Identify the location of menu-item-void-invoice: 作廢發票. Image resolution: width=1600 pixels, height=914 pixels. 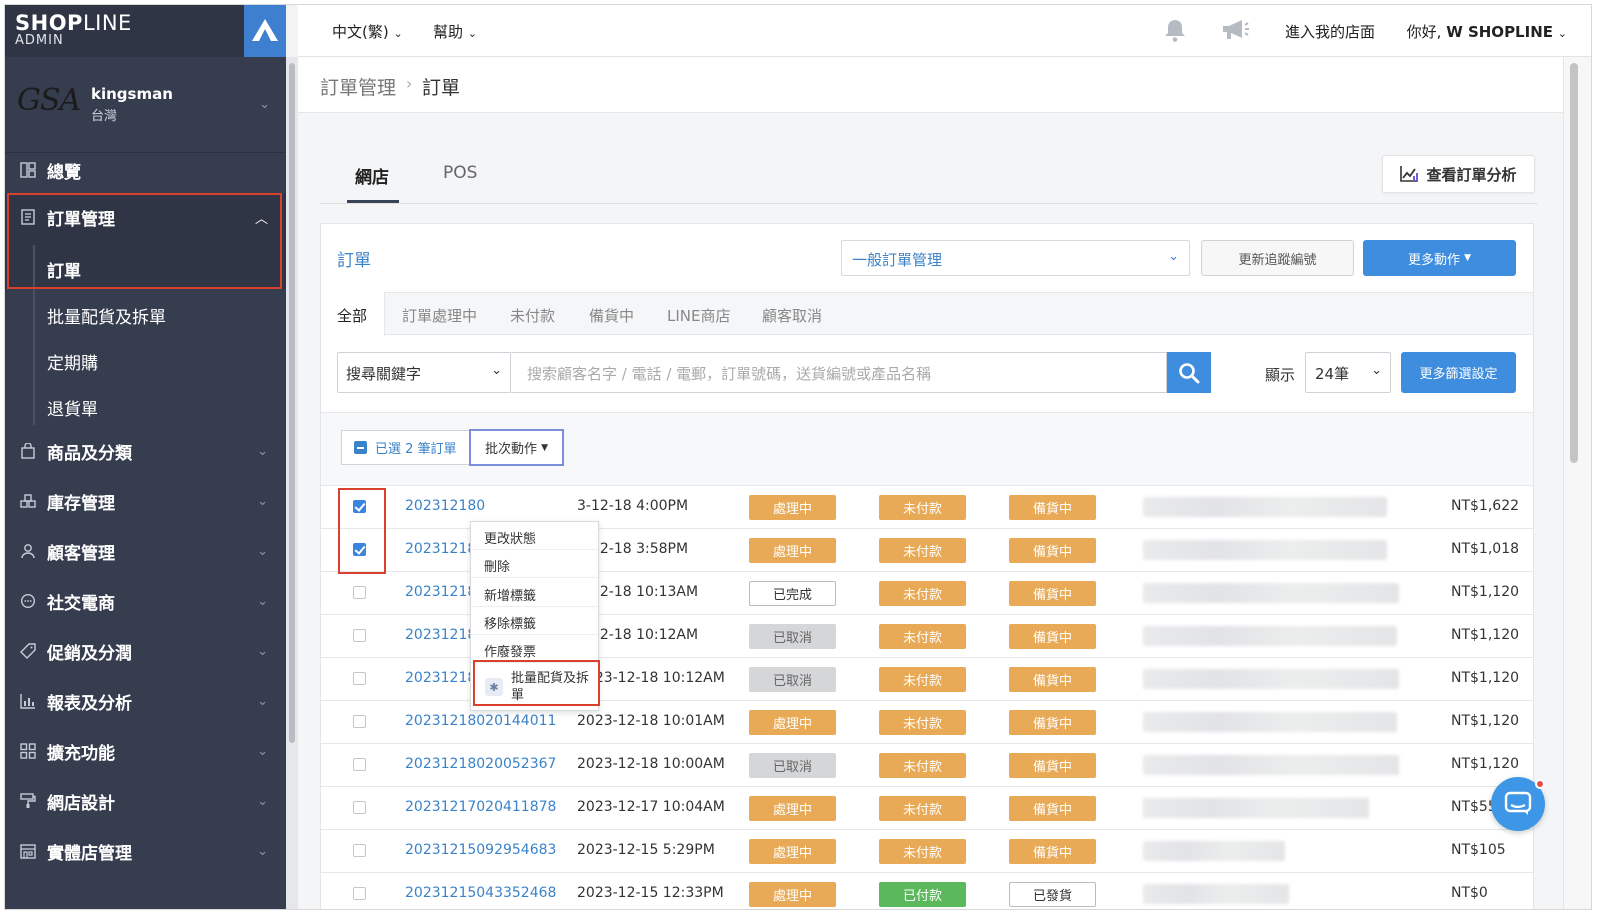
(534, 649).